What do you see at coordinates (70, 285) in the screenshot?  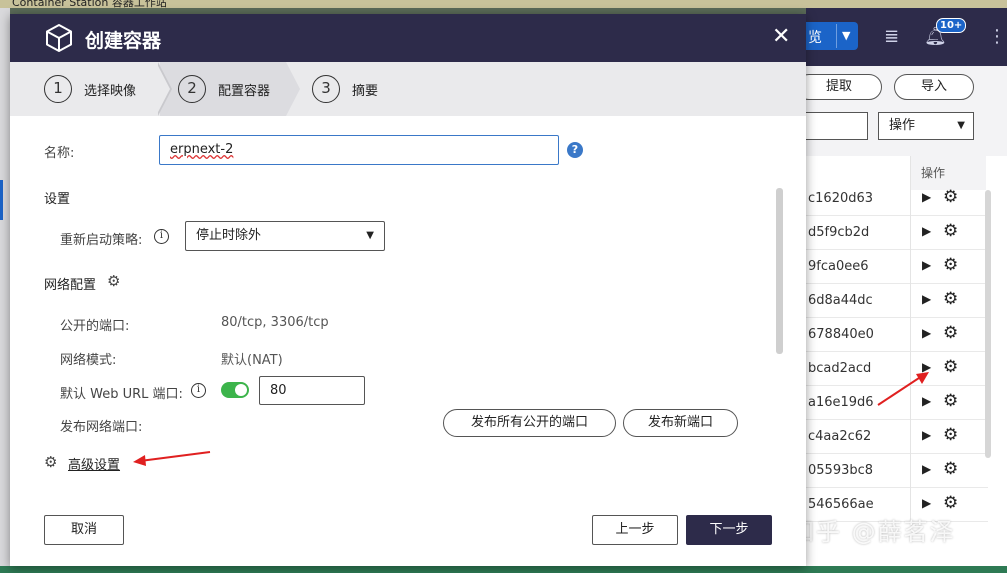 I see `network-section-title: 网络配置` at bounding box center [70, 285].